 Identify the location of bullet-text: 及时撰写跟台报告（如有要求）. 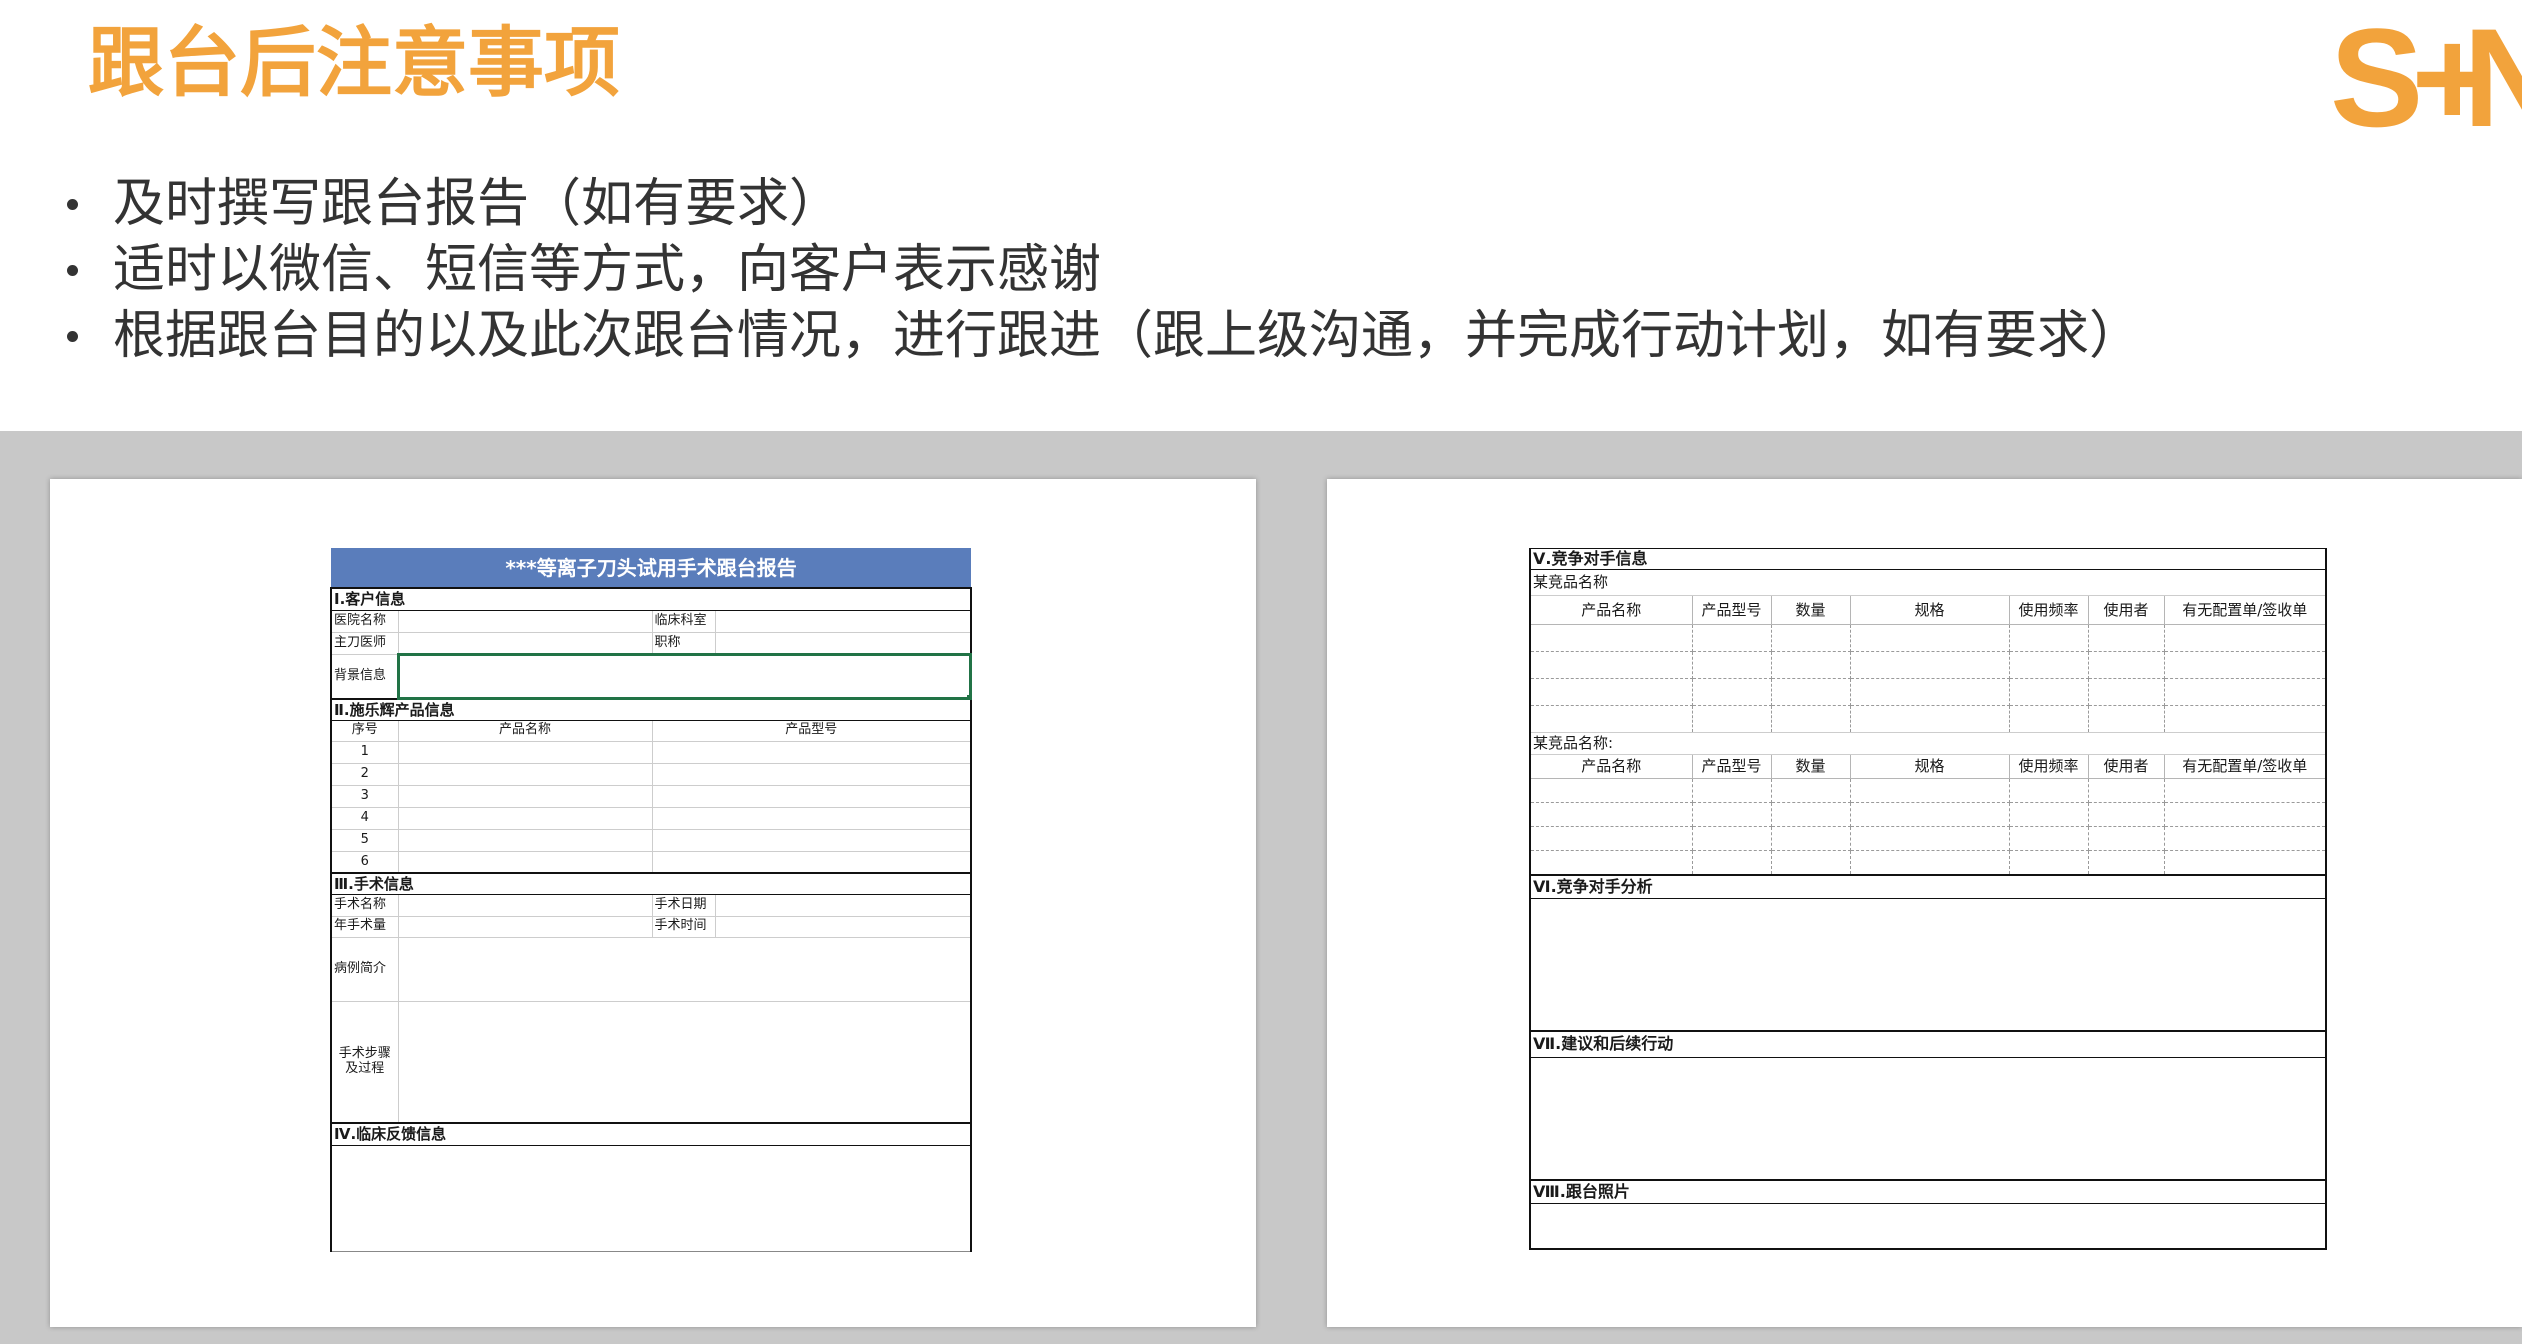
(477, 204).